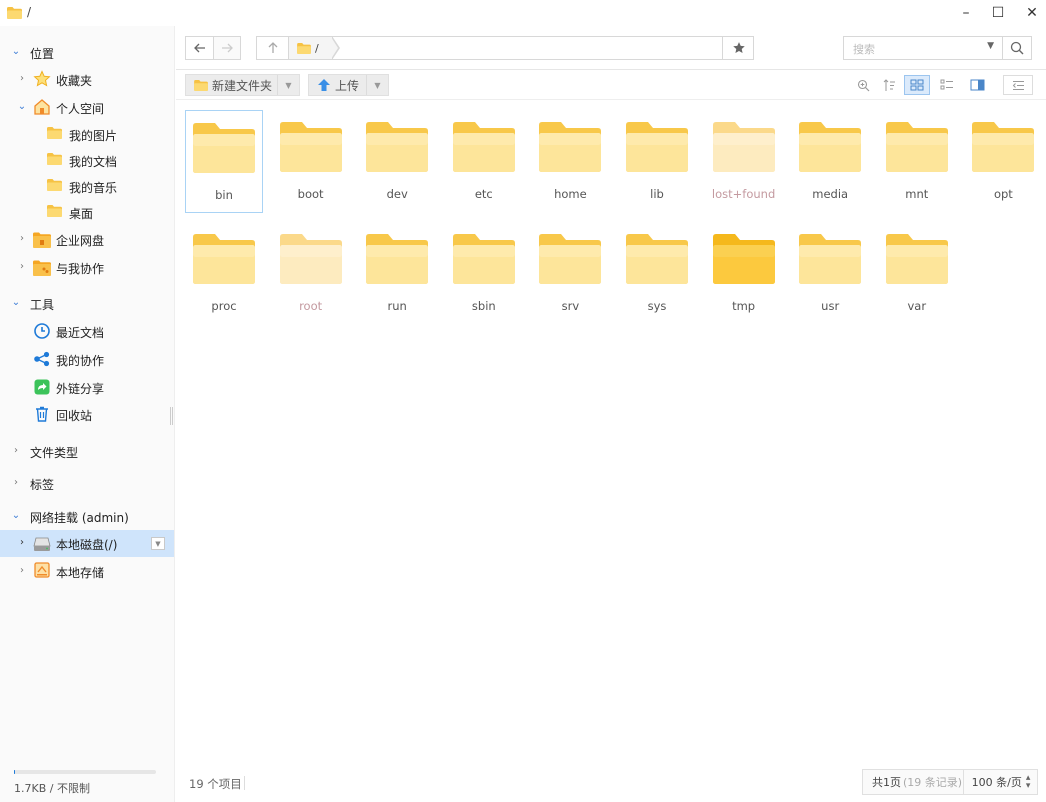  I want to click on view-list-button, so click(947, 85).